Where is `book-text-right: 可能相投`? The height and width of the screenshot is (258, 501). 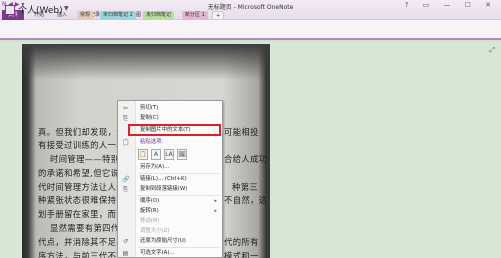
book-text-right: 可能相投 is located at coordinates (241, 132).